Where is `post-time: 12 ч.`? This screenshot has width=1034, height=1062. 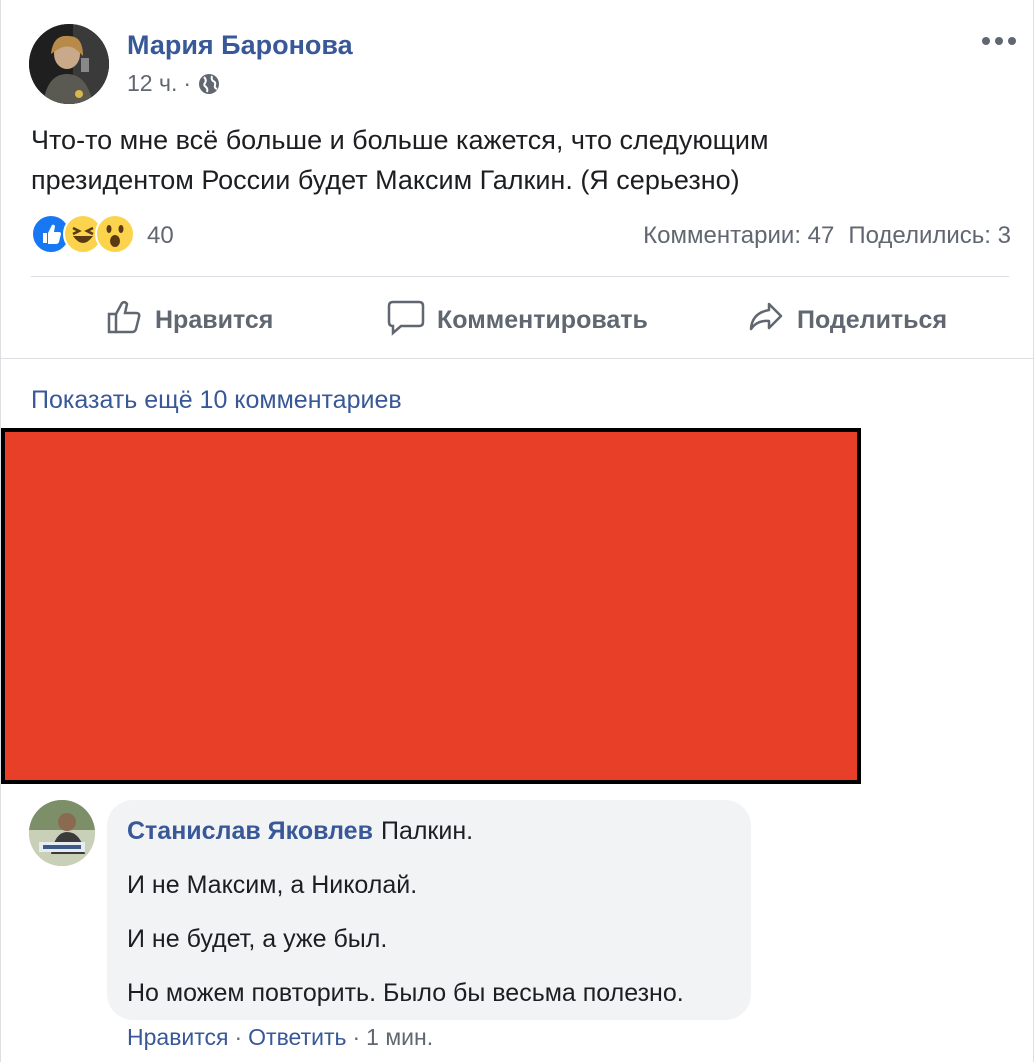
post-time: 12 ч. is located at coordinates (152, 83).